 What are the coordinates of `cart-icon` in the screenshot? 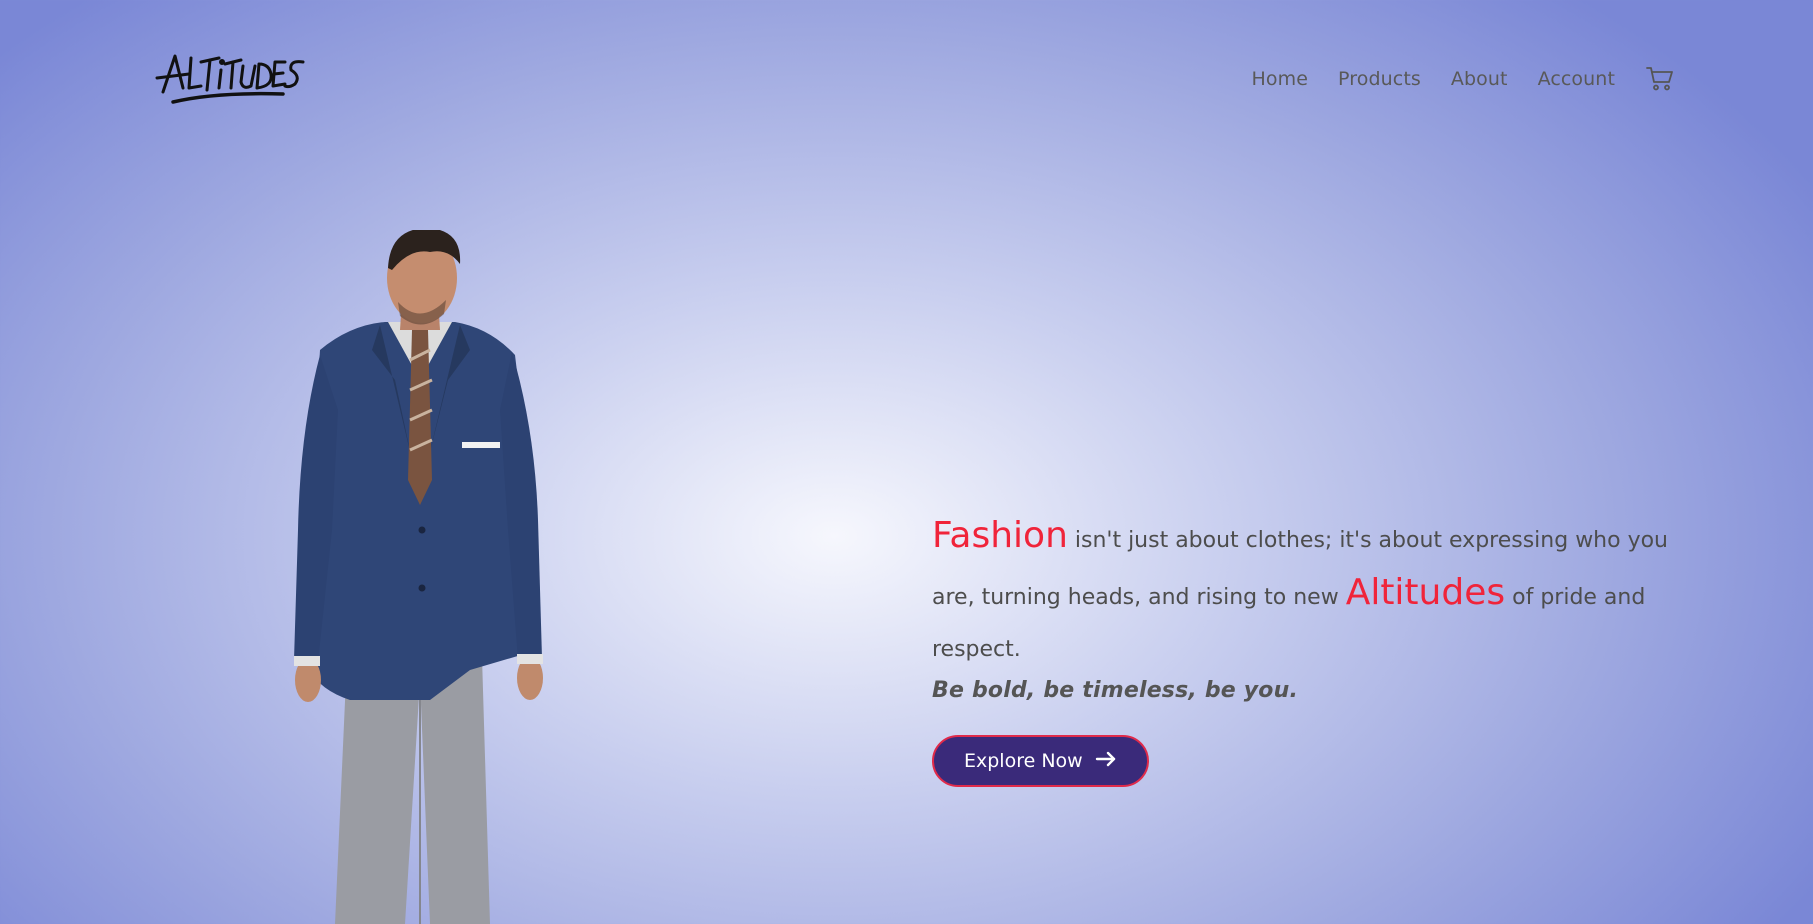 It's located at (1660, 79).